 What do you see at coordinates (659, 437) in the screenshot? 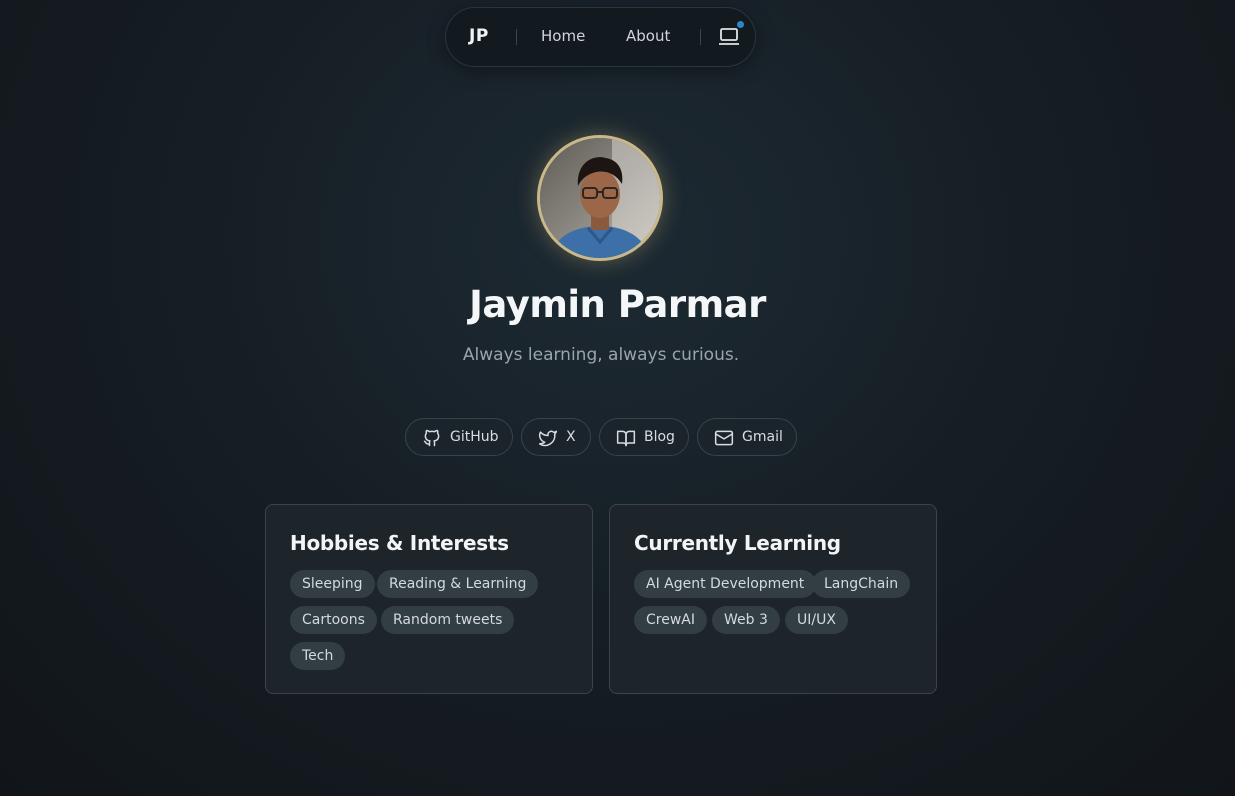
I see `blog-label: Blog` at bounding box center [659, 437].